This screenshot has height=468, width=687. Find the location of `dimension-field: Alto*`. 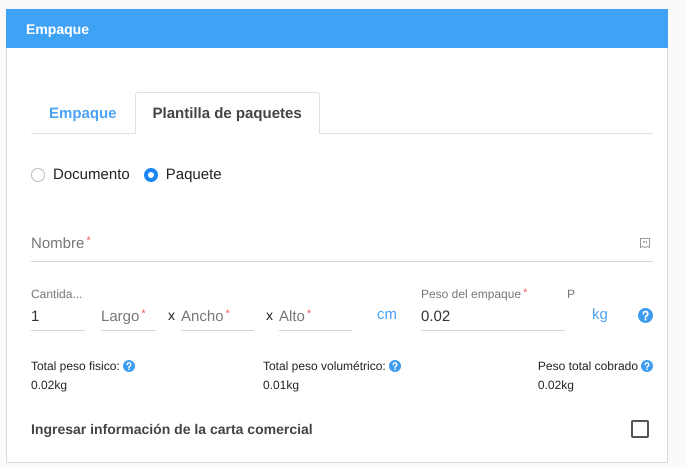

dimension-field: Alto* is located at coordinates (315, 307).